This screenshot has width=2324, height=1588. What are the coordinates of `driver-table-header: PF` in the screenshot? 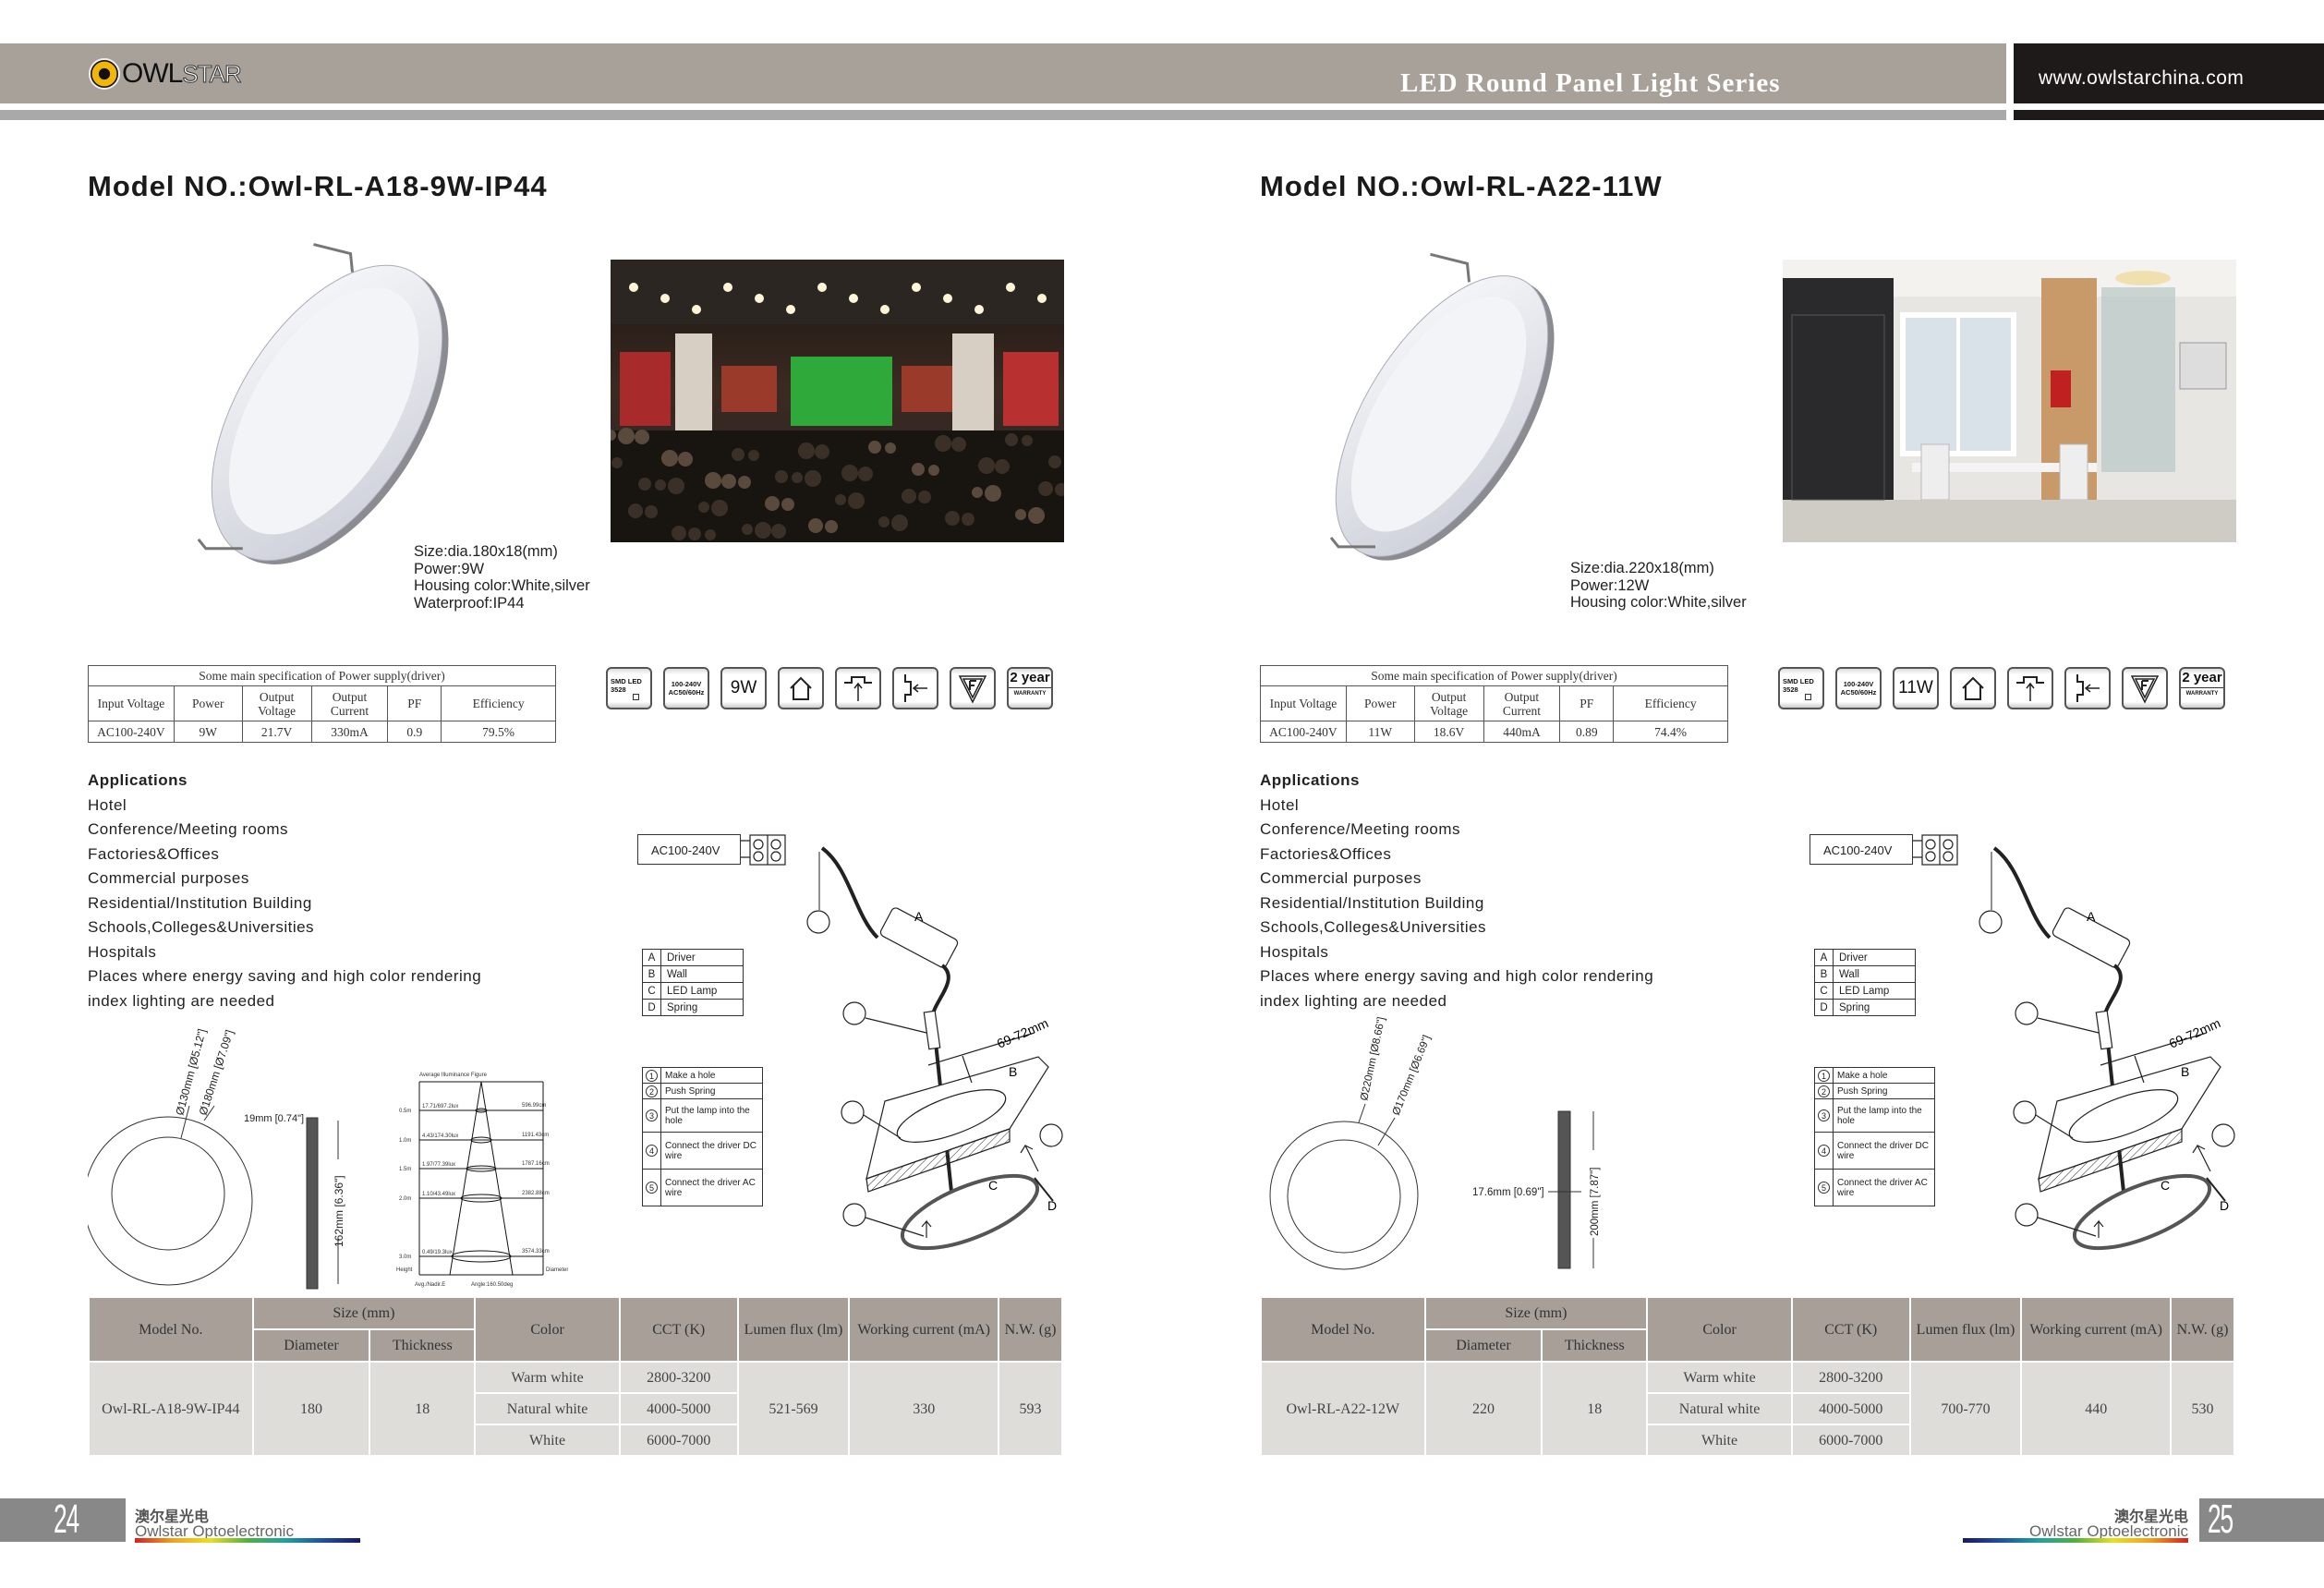 It's located at (414, 703).